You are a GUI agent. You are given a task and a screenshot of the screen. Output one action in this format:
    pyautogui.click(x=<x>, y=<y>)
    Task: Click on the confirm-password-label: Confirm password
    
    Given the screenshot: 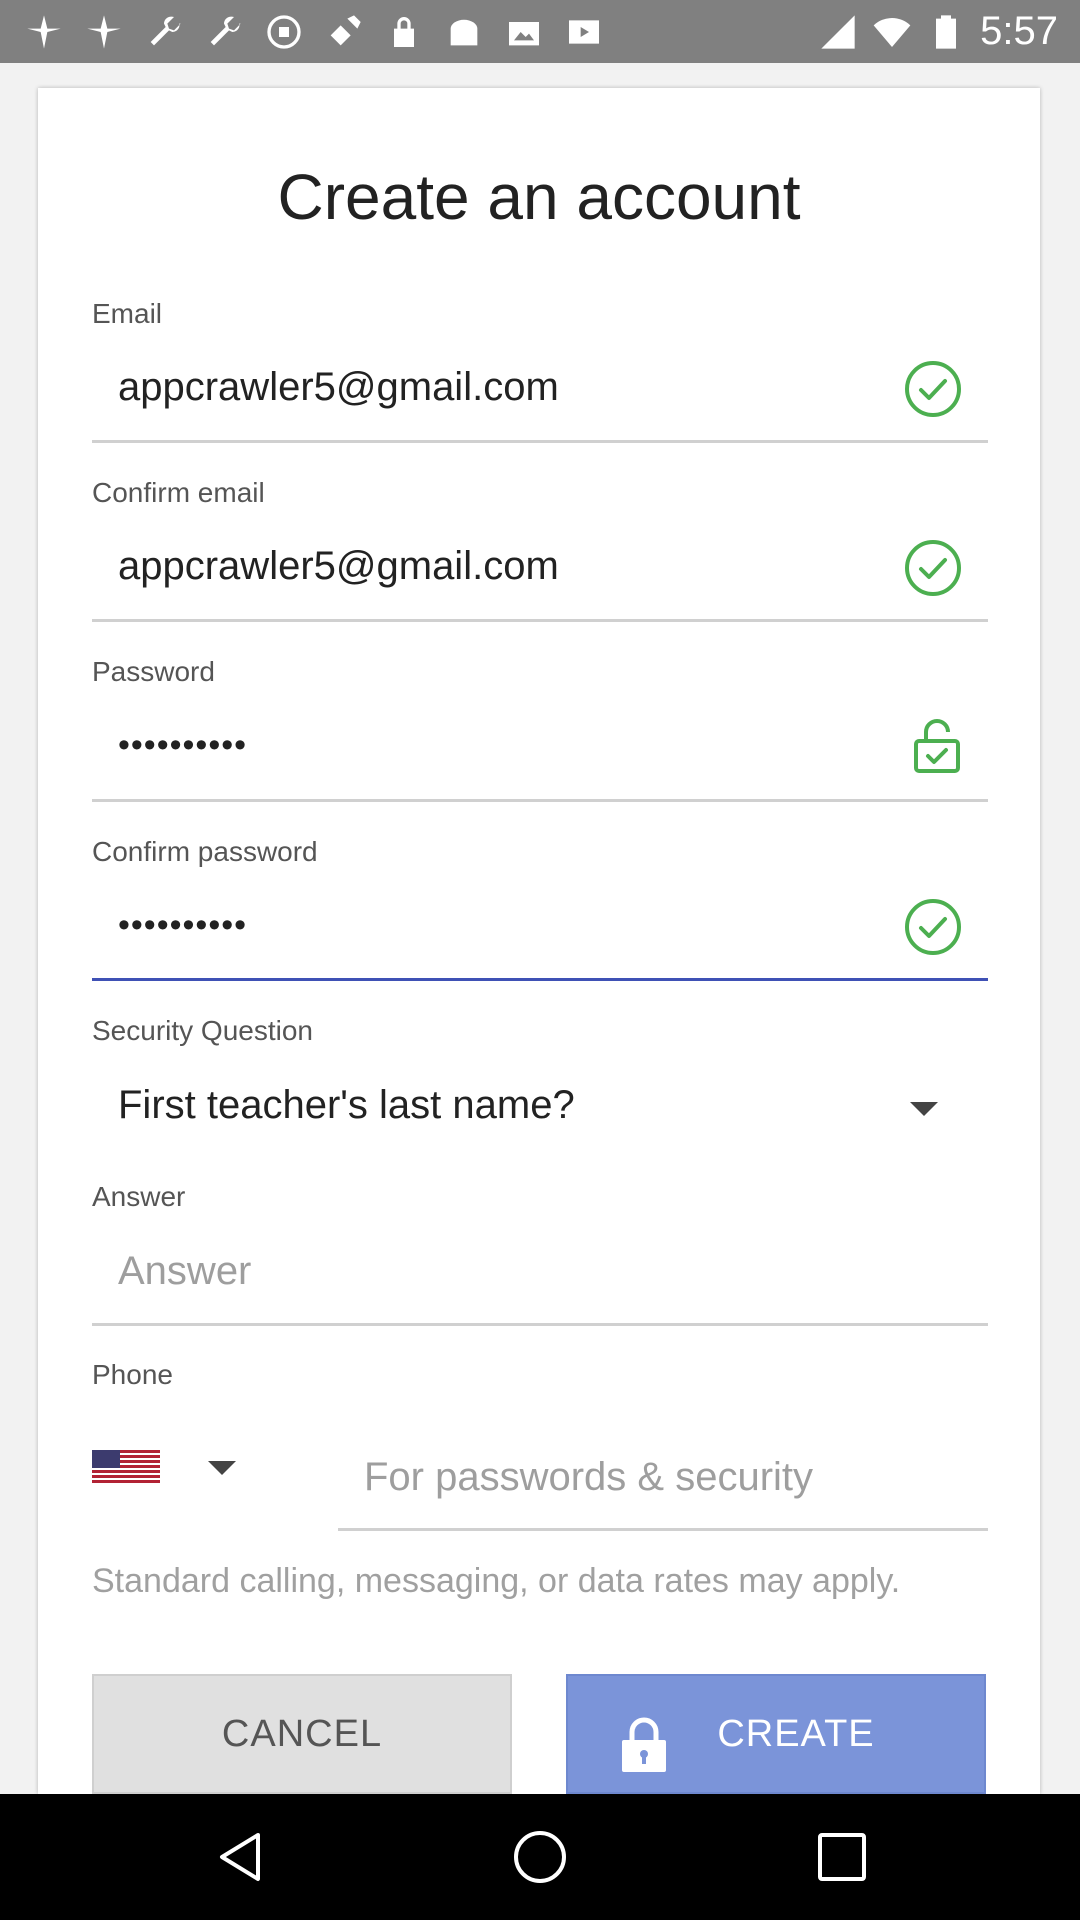 What is the action you would take?
    pyautogui.click(x=205, y=851)
    